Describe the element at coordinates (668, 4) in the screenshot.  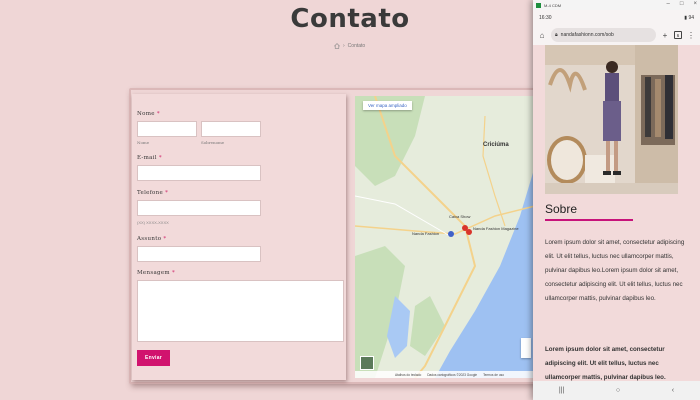
I see `minimize-icon: –` at that location.